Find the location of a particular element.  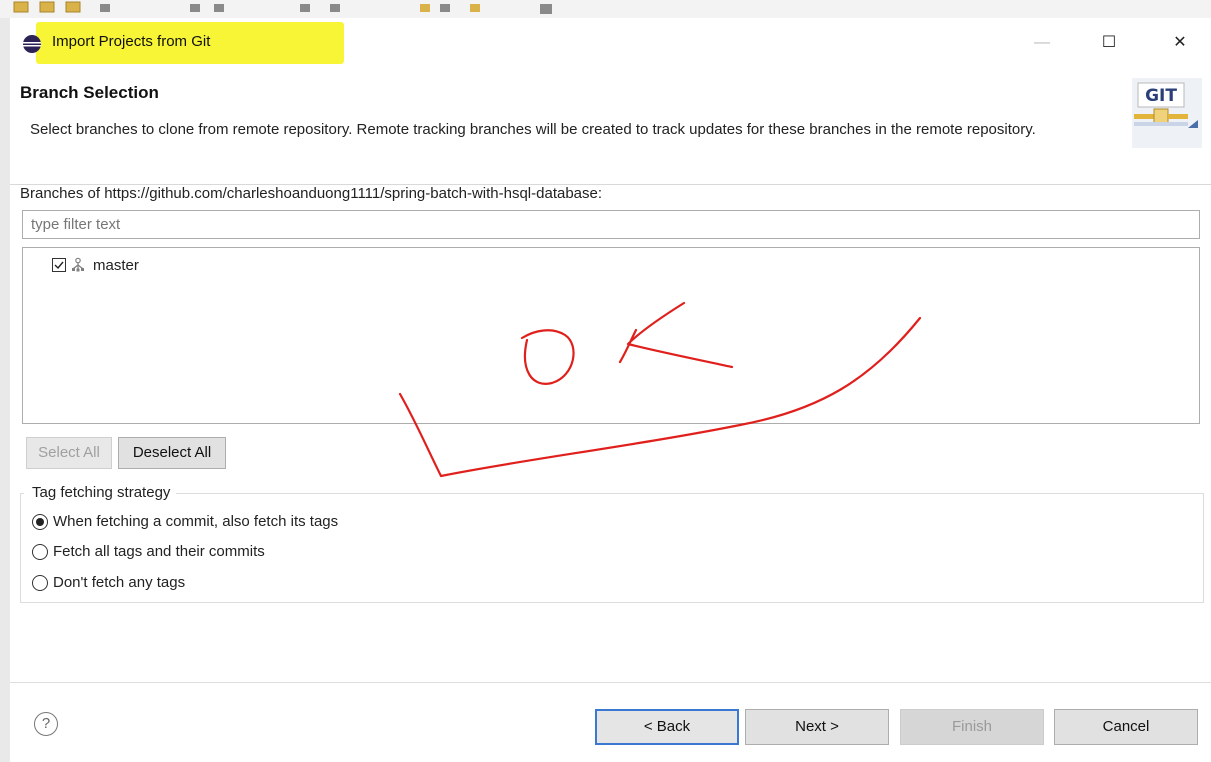

cancel-button: Cancel is located at coordinates (1126, 727).